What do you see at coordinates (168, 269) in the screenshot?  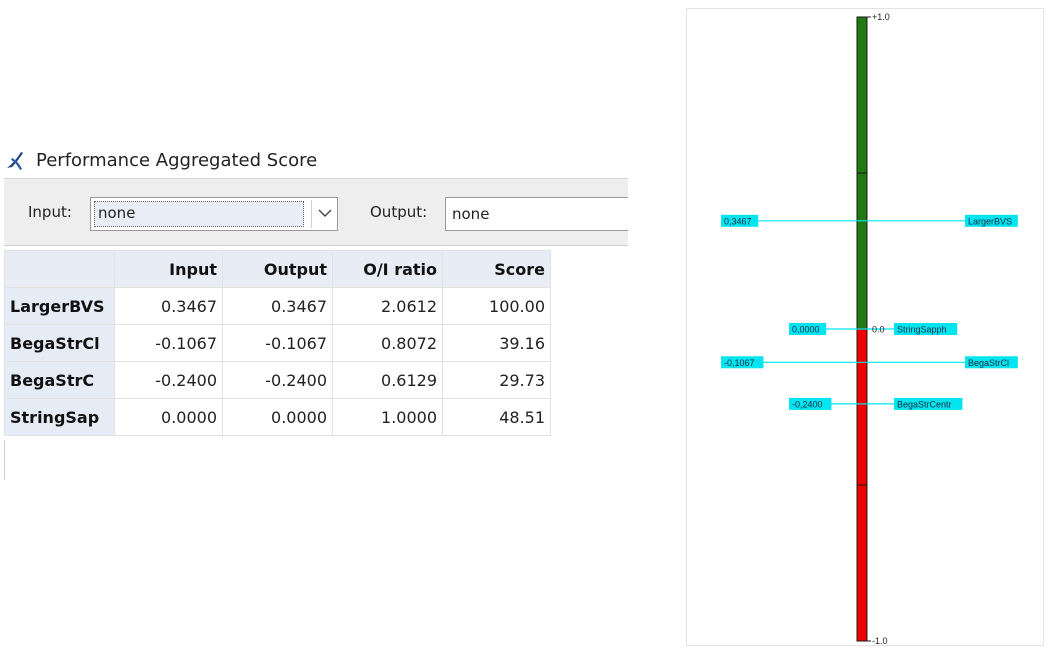 I see `column-header-input: Input` at bounding box center [168, 269].